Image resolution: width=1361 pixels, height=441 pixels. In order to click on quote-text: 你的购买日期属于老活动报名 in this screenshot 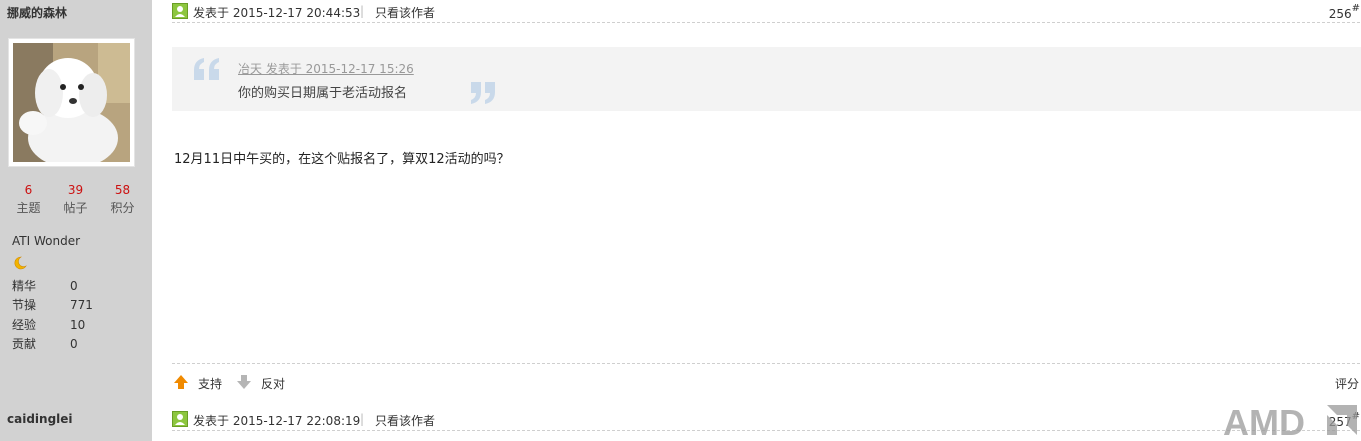, I will do `click(323, 93)`.